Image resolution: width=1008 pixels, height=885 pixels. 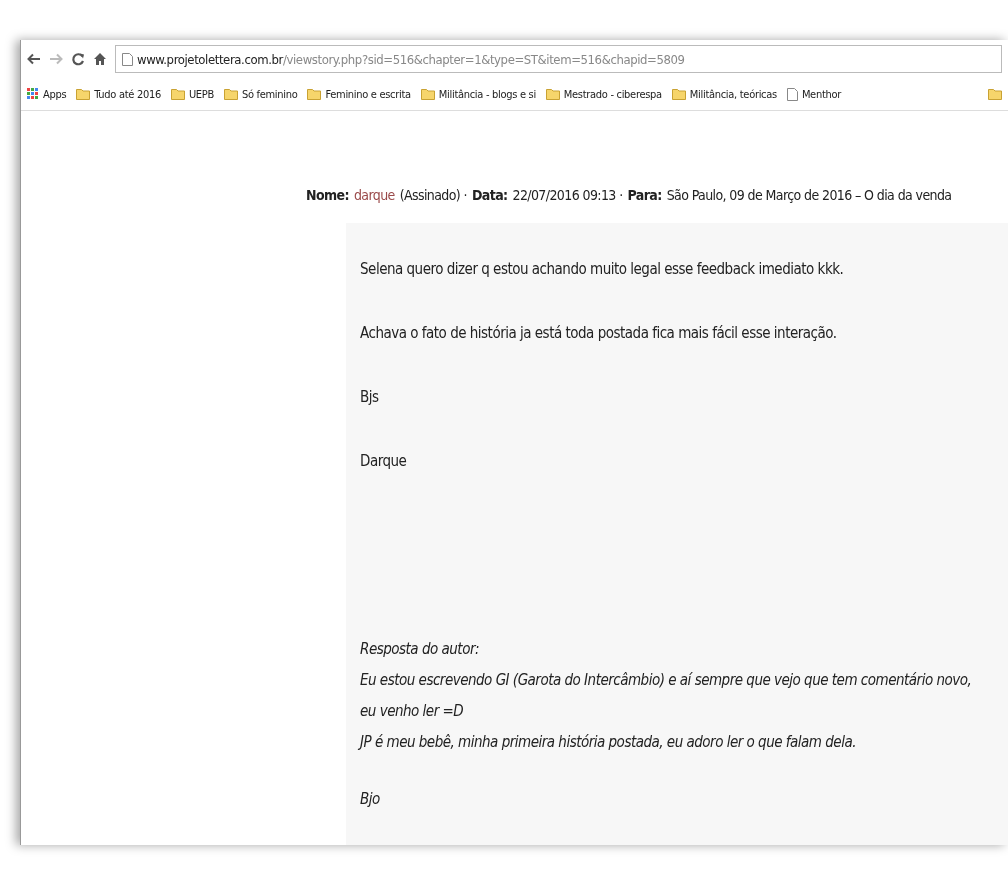 What do you see at coordinates (359, 94) in the screenshot?
I see `bookmark-item: Feminino e escrita` at bounding box center [359, 94].